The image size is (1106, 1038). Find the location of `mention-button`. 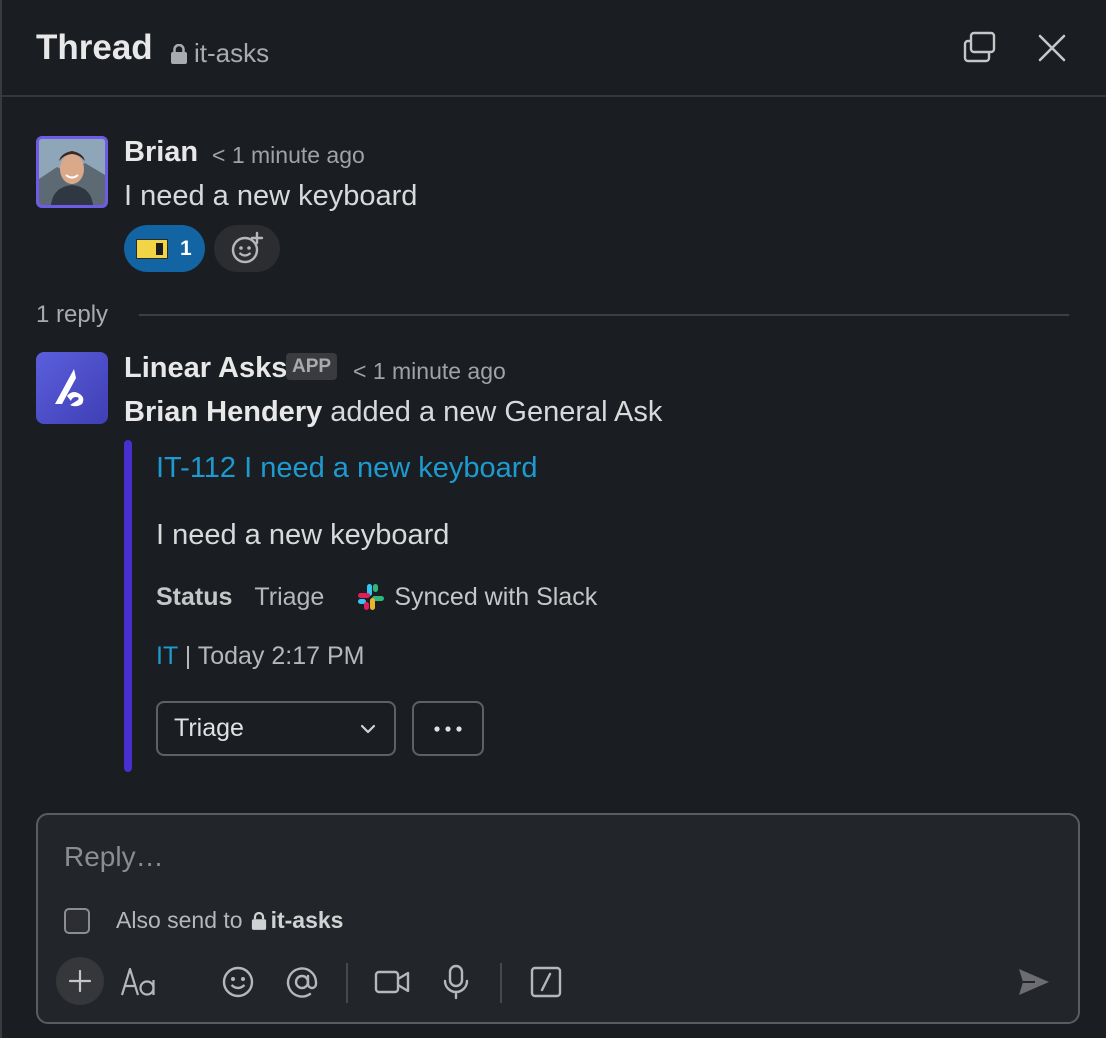

mention-button is located at coordinates (302, 982).